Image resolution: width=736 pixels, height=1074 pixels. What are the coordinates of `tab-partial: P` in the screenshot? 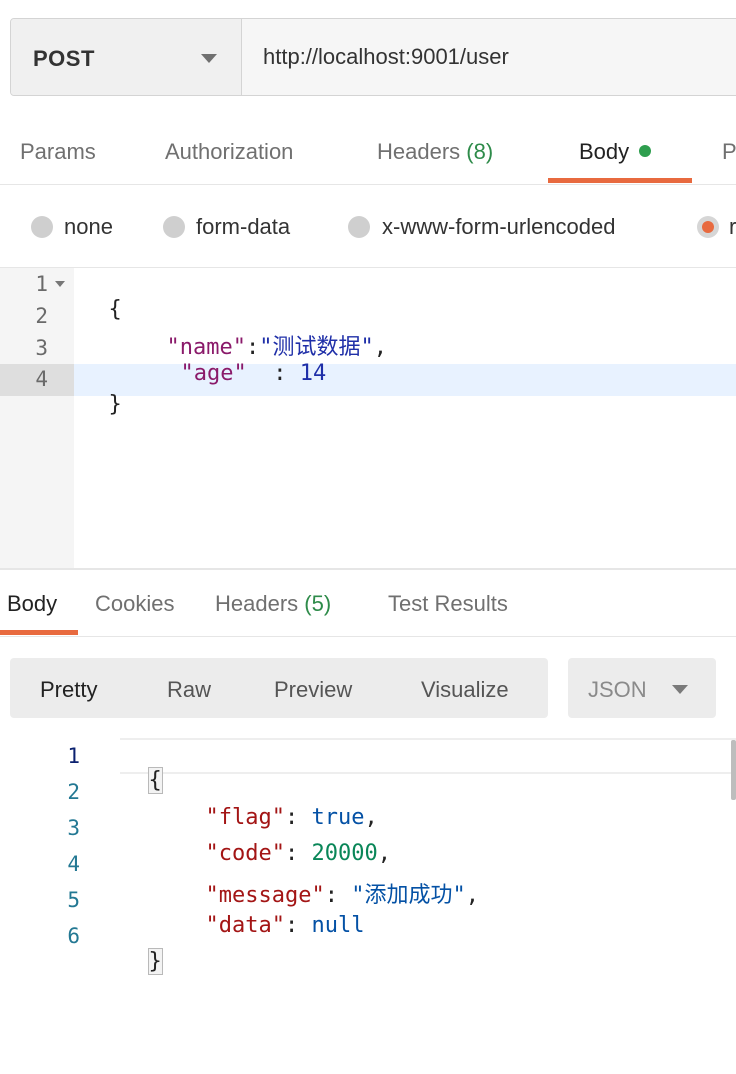 It's located at (729, 152).